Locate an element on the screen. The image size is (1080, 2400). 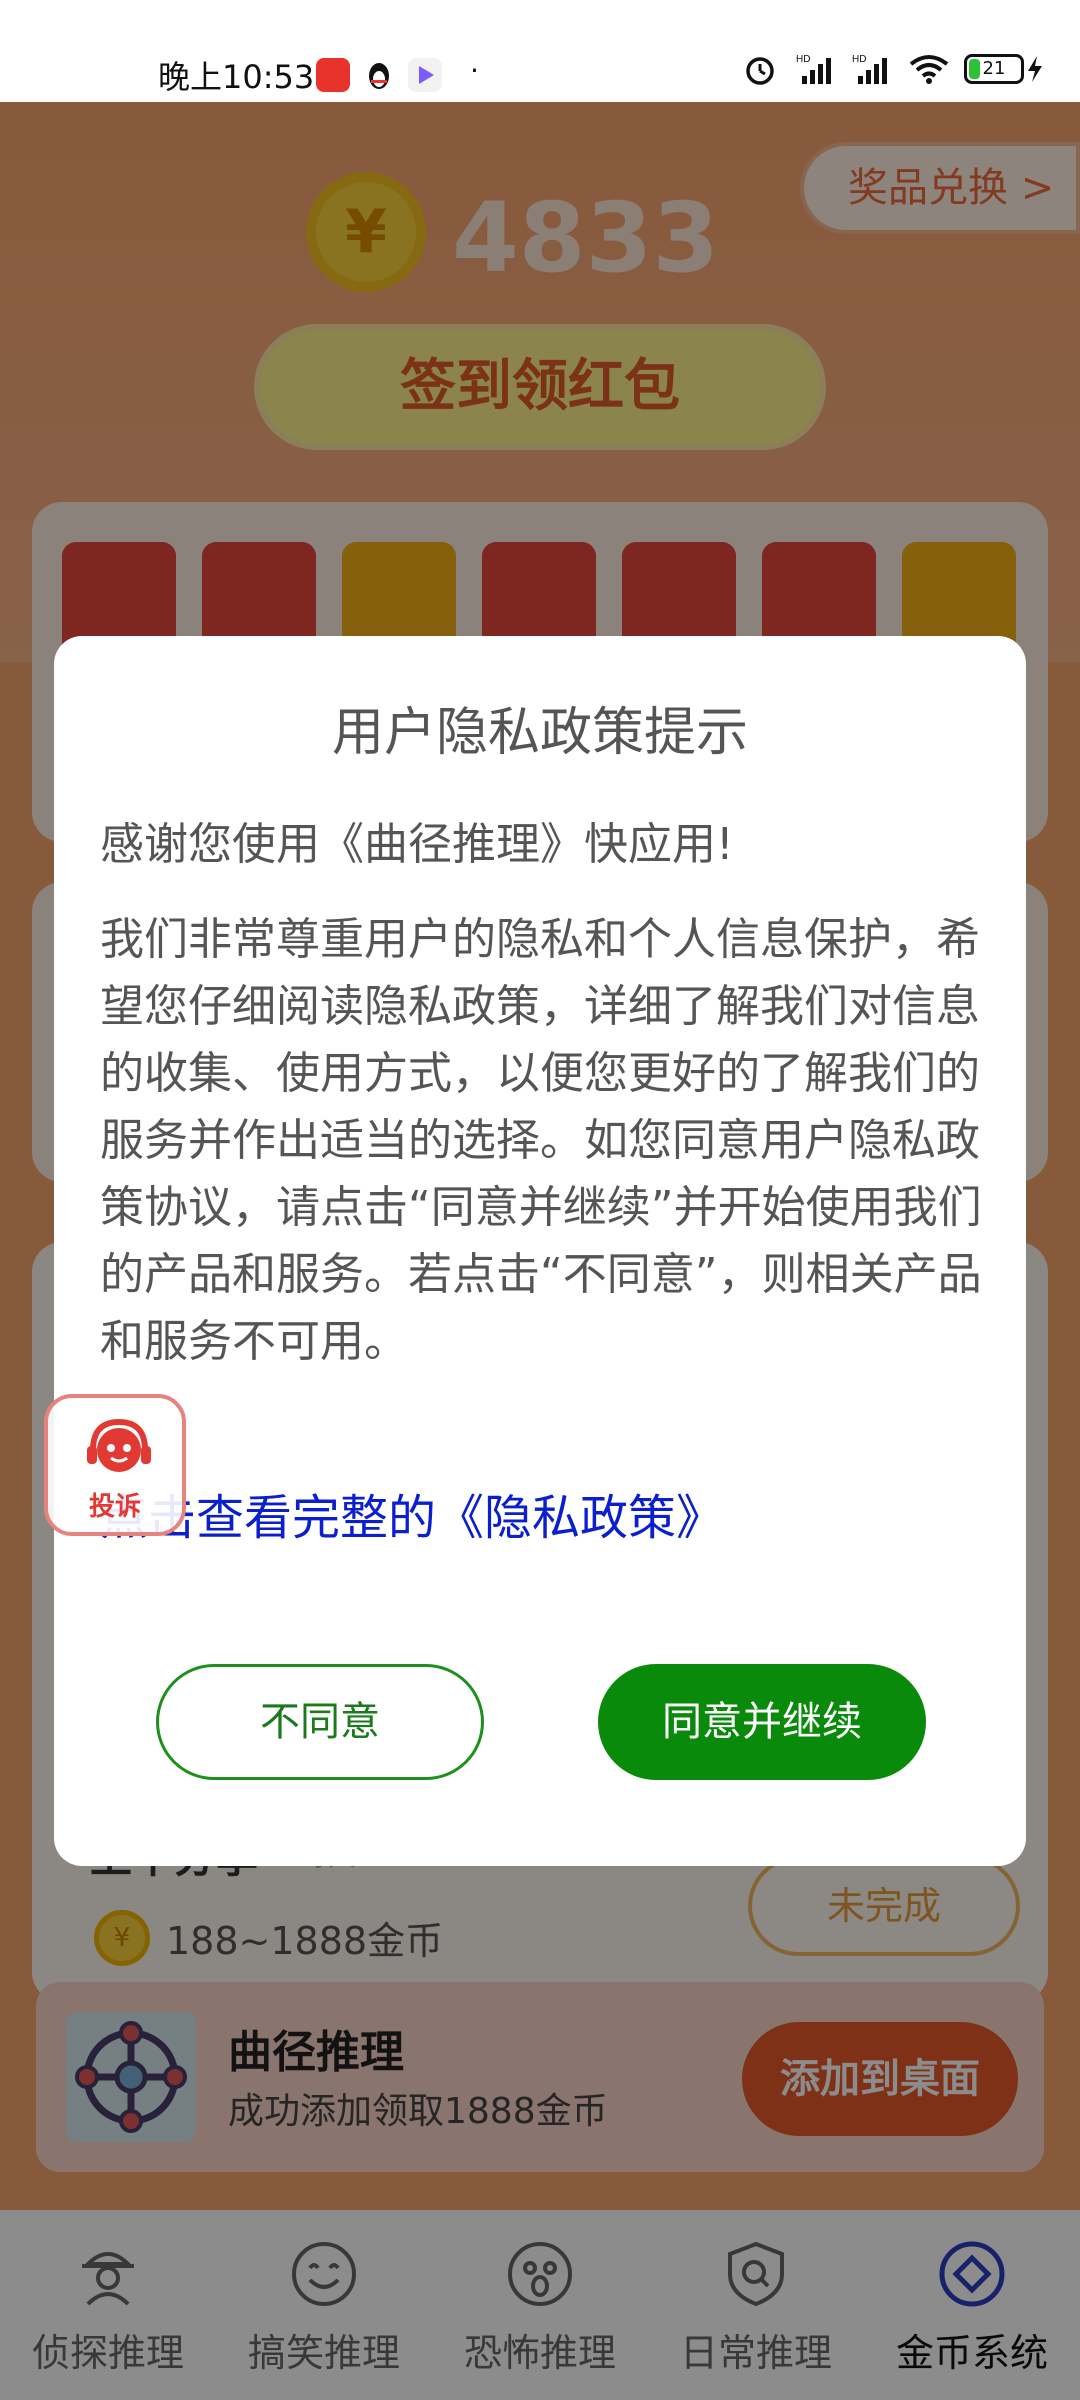
signal-hd-icon-2: HD is located at coordinates (872, 69).